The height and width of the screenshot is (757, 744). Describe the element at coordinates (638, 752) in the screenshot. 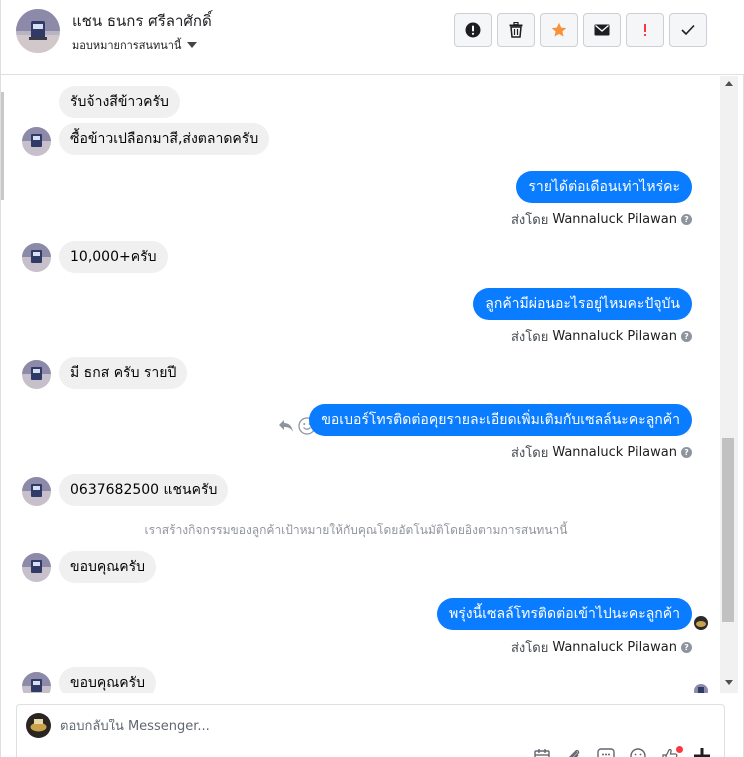

I see `emoji-icon` at that location.